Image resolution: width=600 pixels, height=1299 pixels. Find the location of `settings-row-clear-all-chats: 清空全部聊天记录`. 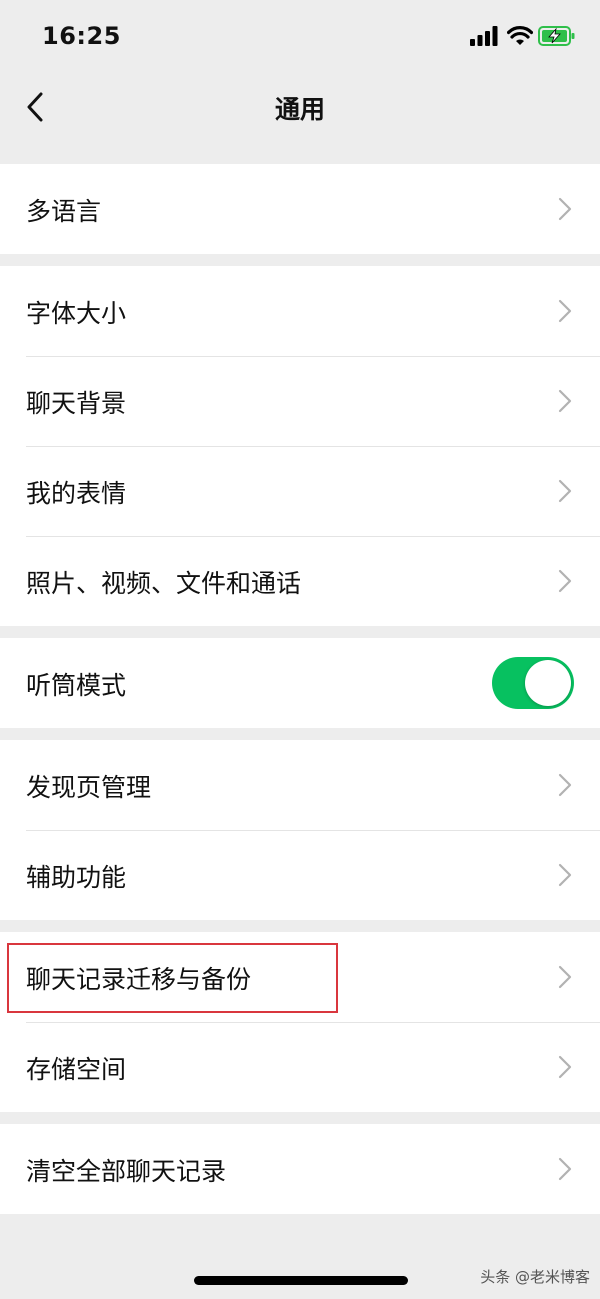

settings-row-clear-all-chats: 清空全部聊天记录 is located at coordinates (300, 1169).